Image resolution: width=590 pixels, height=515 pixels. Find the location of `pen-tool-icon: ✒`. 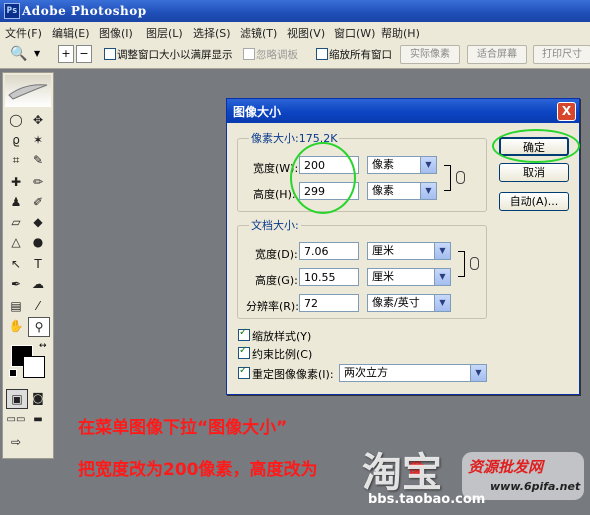

pen-tool-icon: ✒ is located at coordinates (16, 284).